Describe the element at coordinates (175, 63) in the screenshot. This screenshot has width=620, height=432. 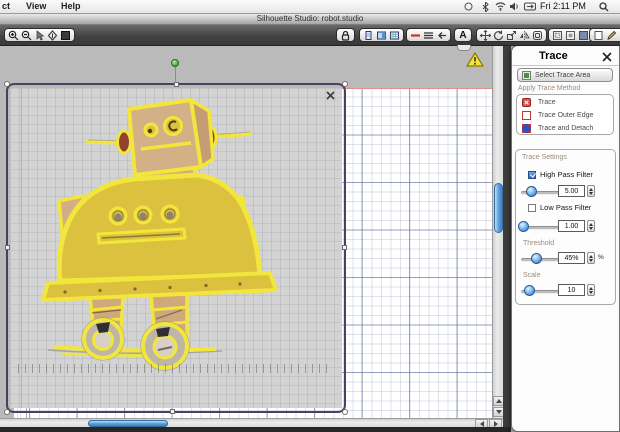
I see `rotation-handle` at that location.